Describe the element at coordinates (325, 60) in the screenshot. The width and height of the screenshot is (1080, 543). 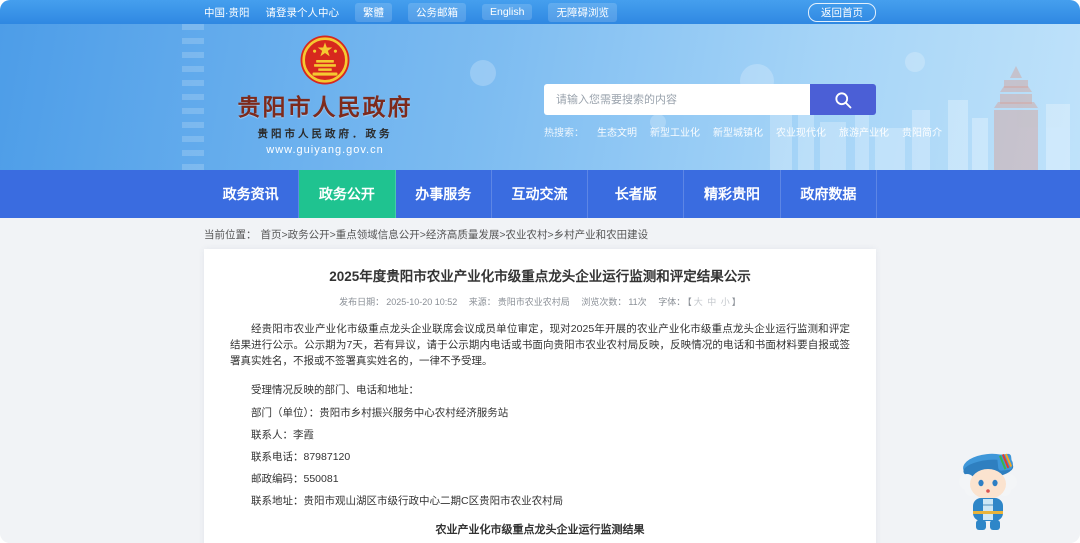
I see `national-emblem-icon` at that location.